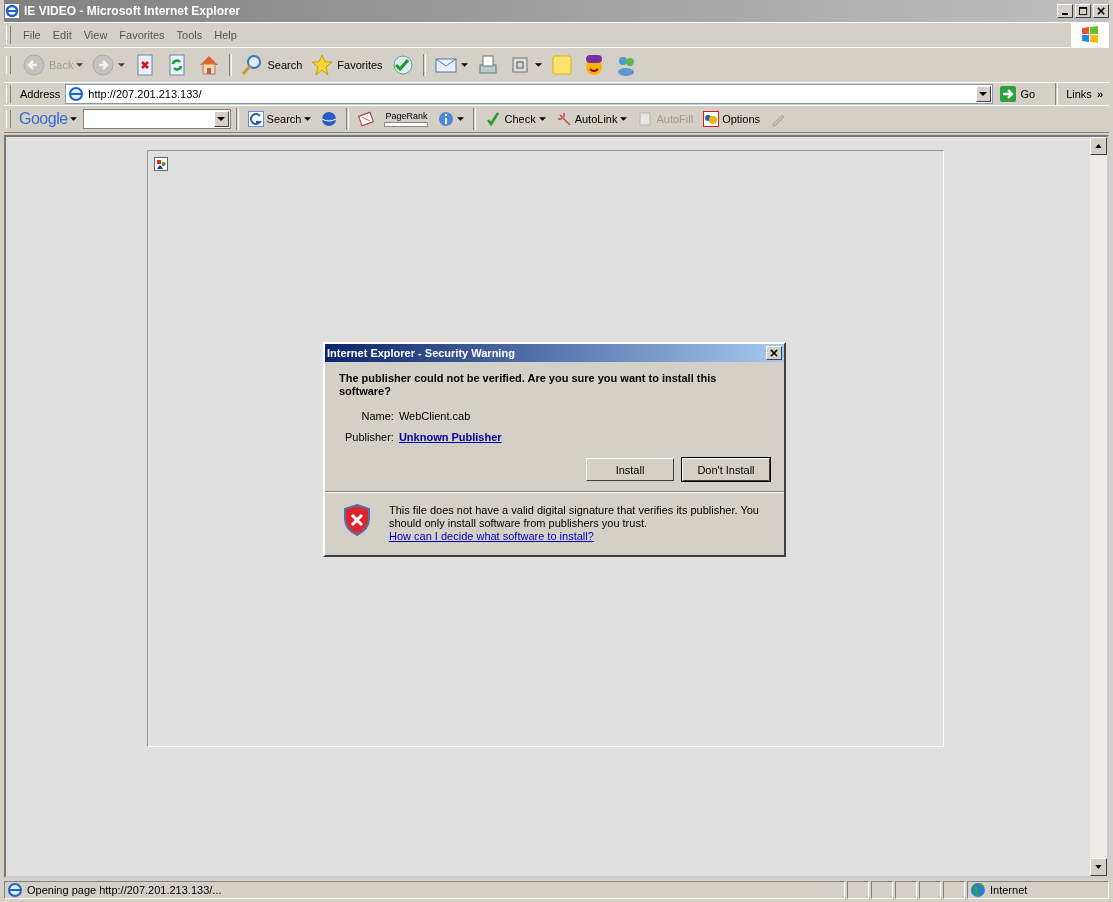  I want to click on menu-item: File, so click(32, 35).